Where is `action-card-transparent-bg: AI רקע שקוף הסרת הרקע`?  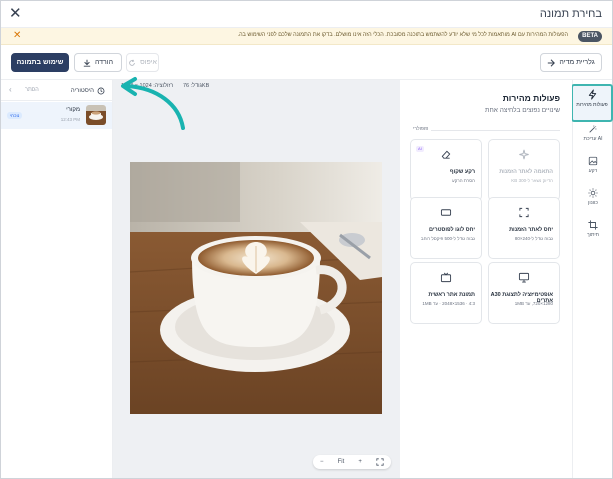 action-card-transparent-bg: AI רקע שקוף הסרת הרקע is located at coordinates (446, 170).